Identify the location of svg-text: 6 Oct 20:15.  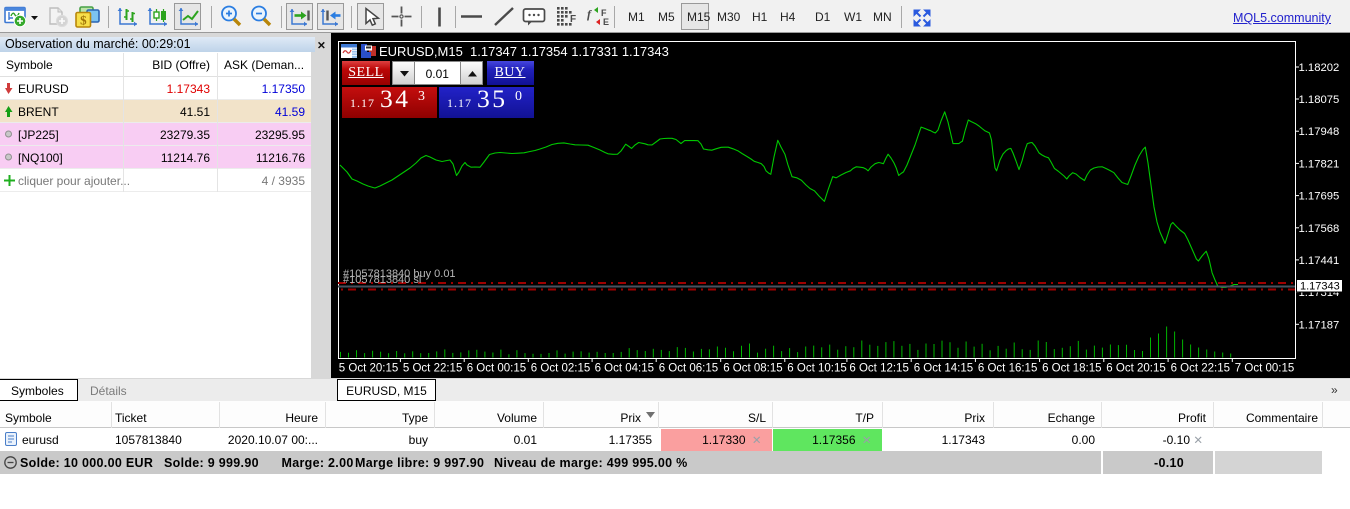
(1135, 369).